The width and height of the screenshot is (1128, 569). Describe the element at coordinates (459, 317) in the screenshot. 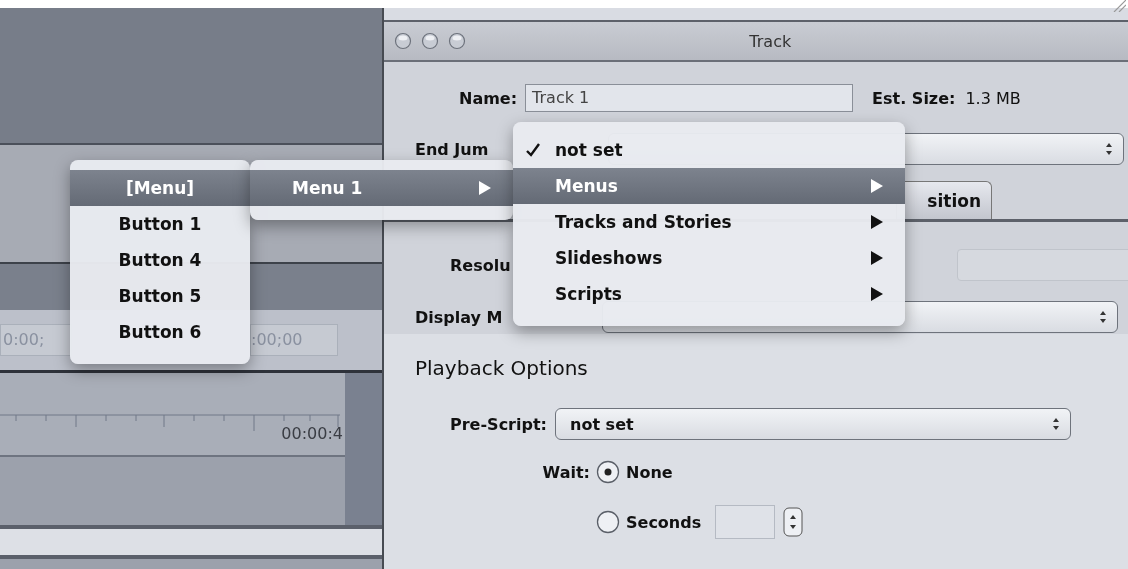

I see `field-label: Display M` at that location.